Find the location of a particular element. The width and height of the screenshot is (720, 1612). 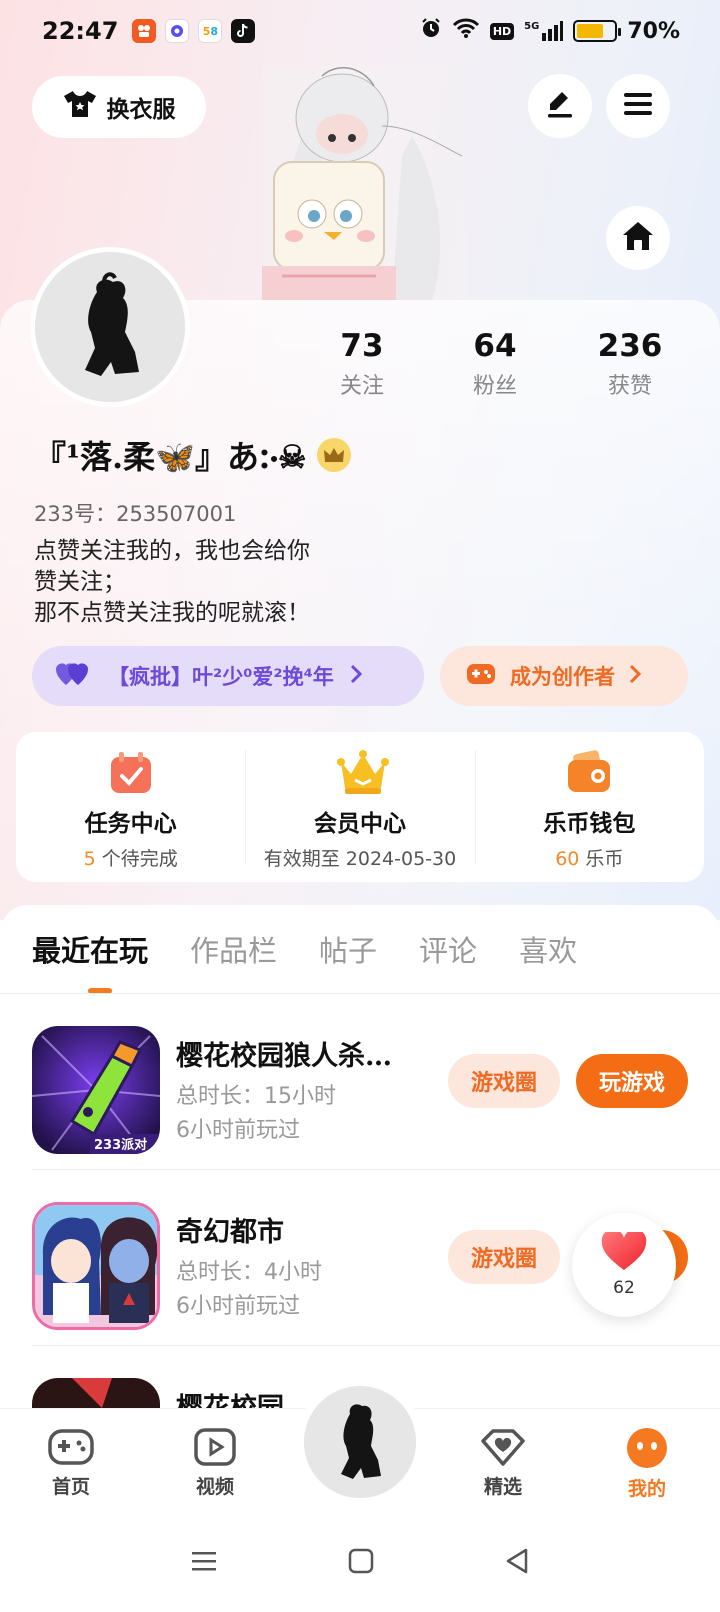

list-item: 233派对 樱花校园狼人杀… 总时长：15小时 6小时前玩过 游戏圈 玩游戏 is located at coordinates (360, 1082).